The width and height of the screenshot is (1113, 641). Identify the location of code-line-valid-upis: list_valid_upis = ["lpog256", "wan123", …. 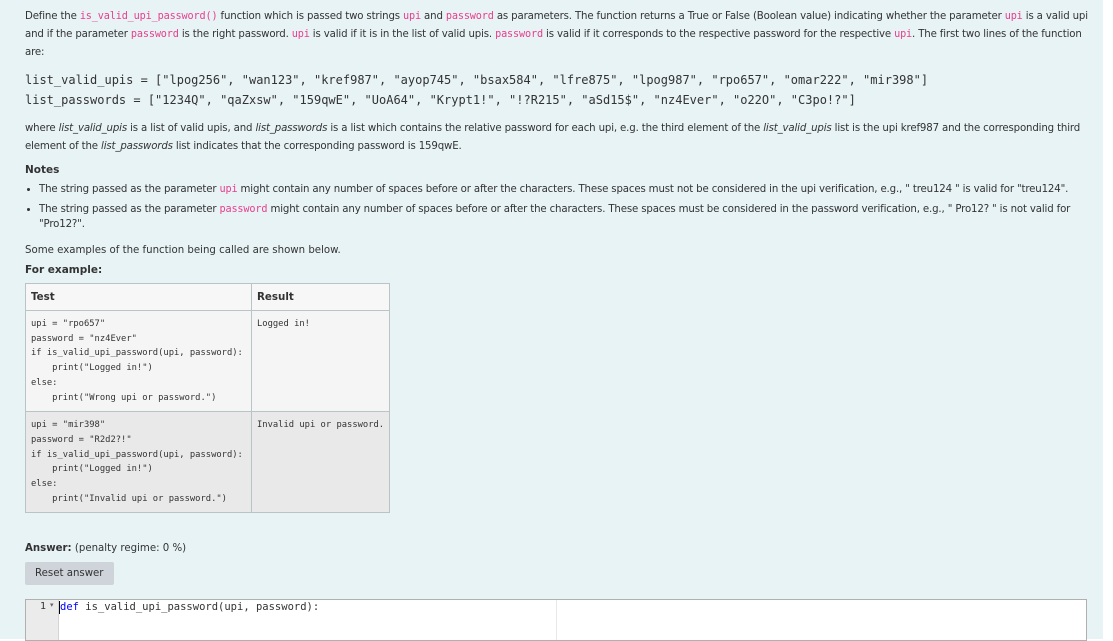
(477, 80).